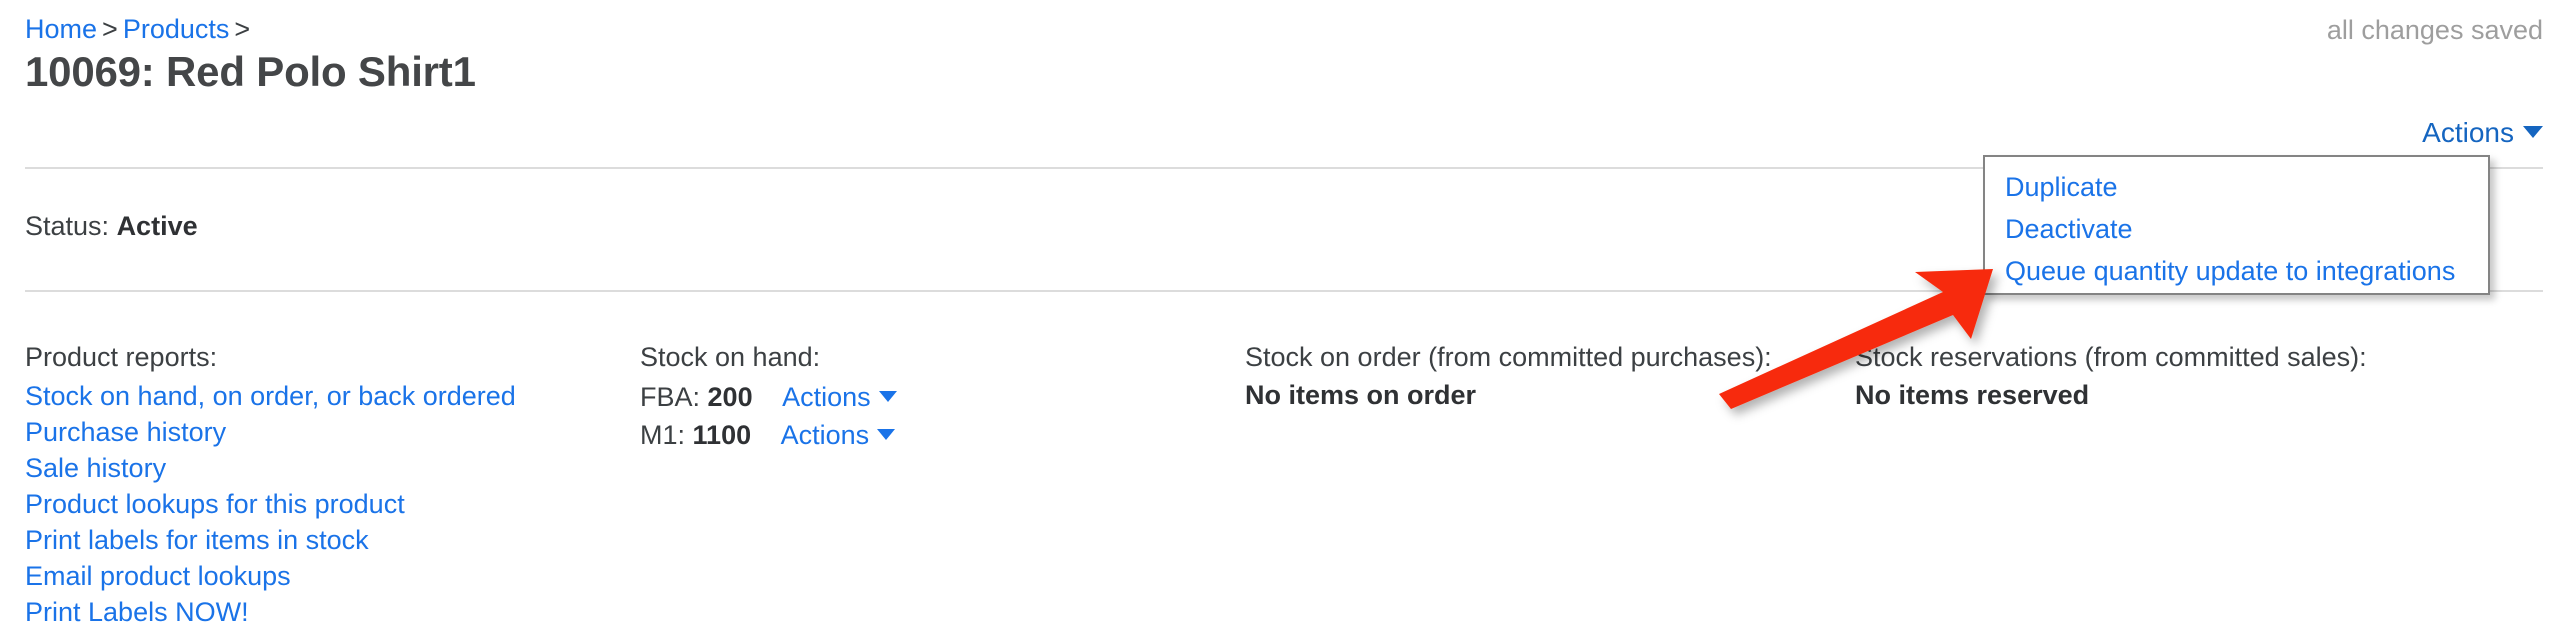 The height and width of the screenshot is (636, 2568). Describe the element at coordinates (2434, 30) in the screenshot. I see `save-status-text: all changes saved` at that location.